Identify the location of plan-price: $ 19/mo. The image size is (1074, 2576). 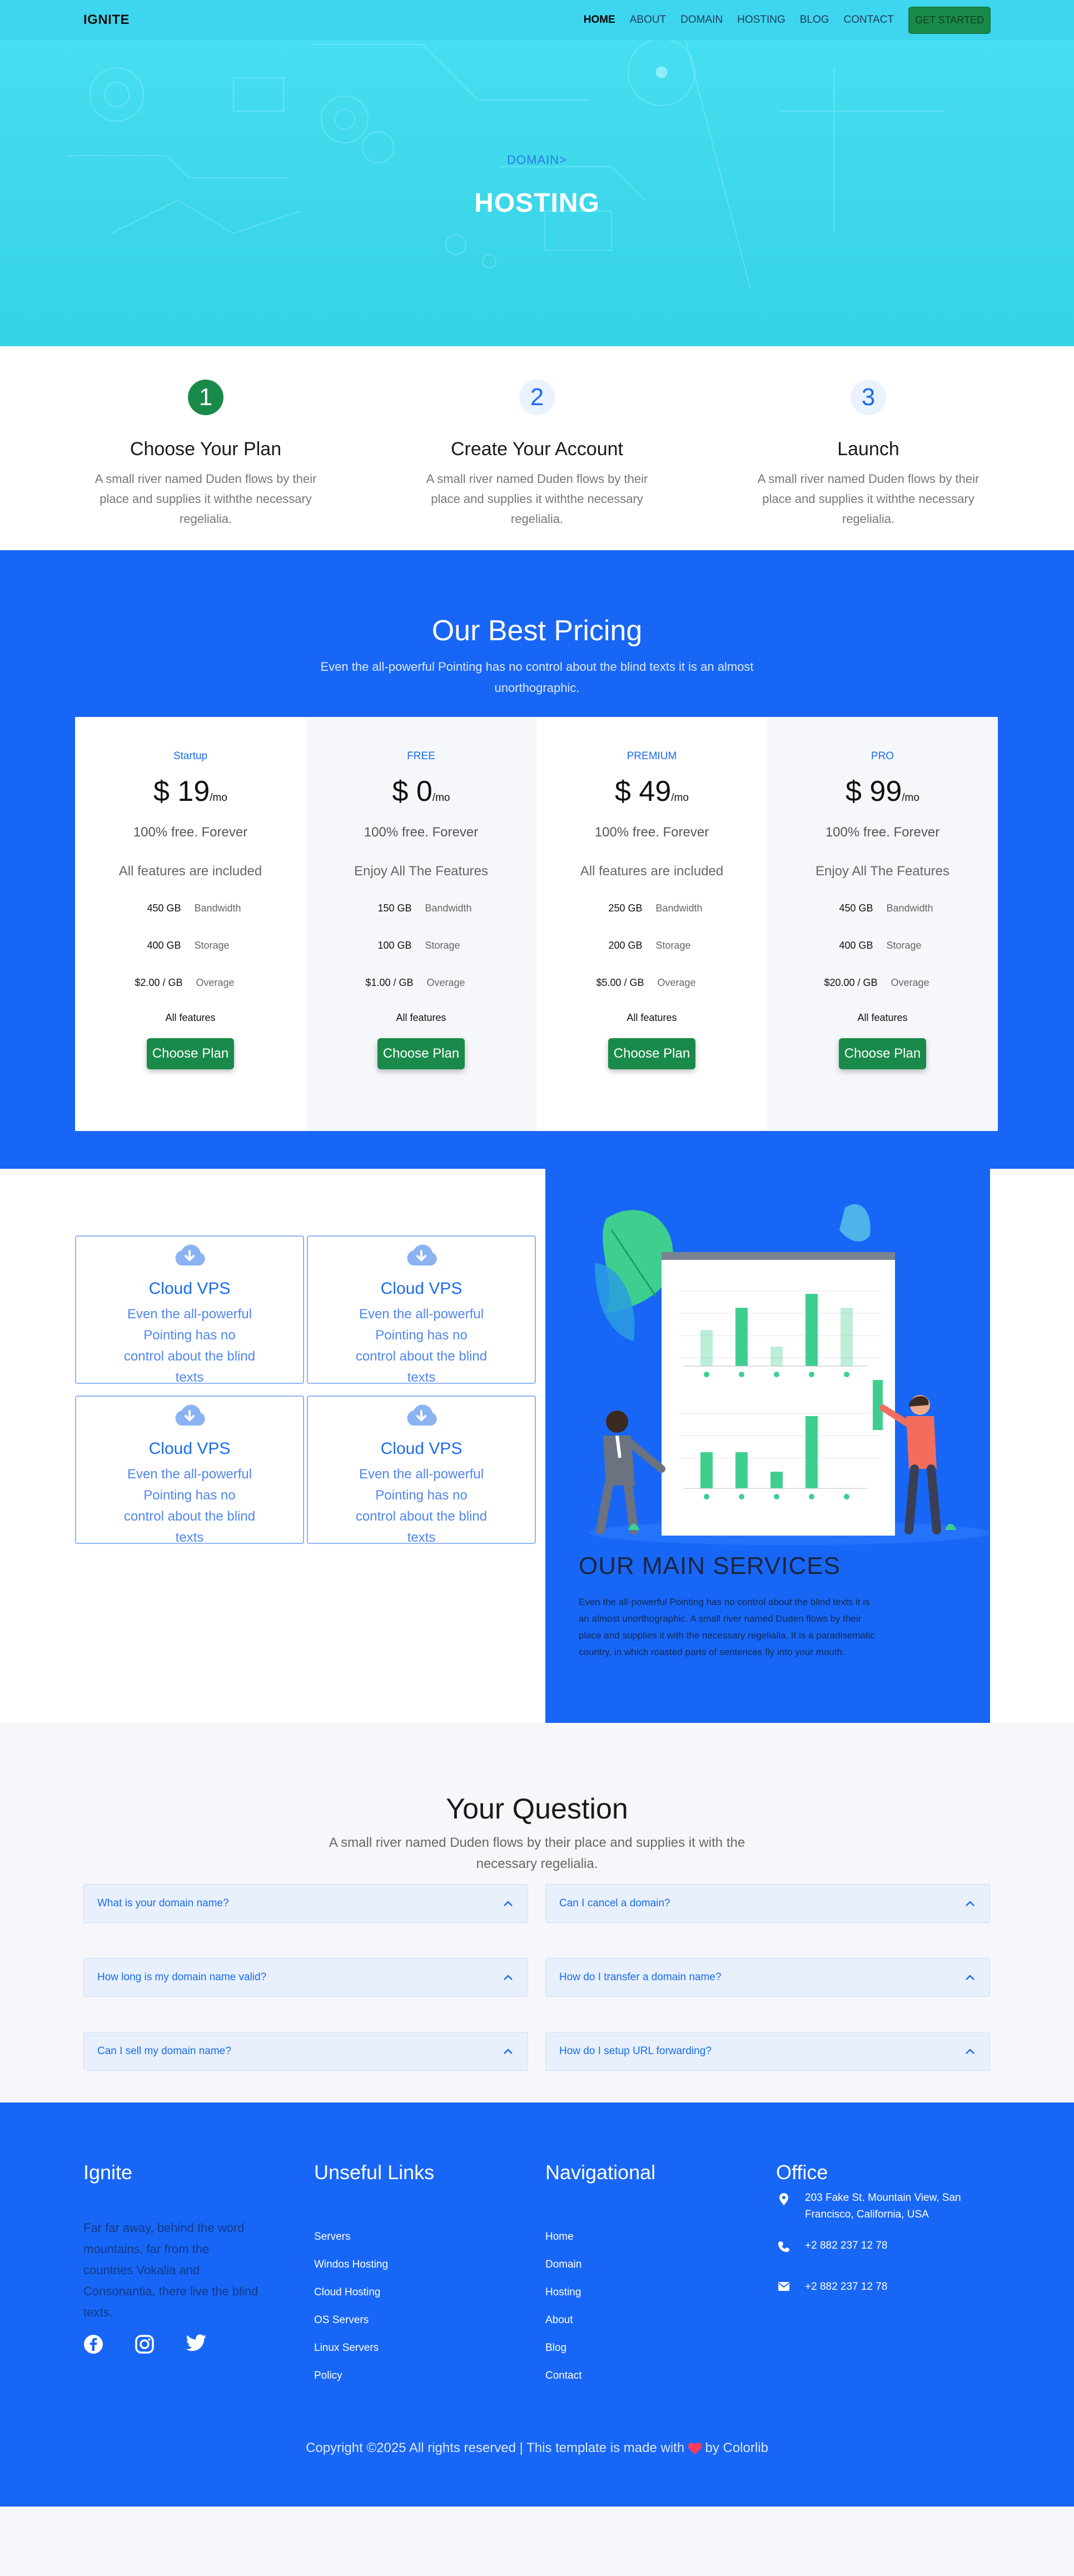
(190, 791).